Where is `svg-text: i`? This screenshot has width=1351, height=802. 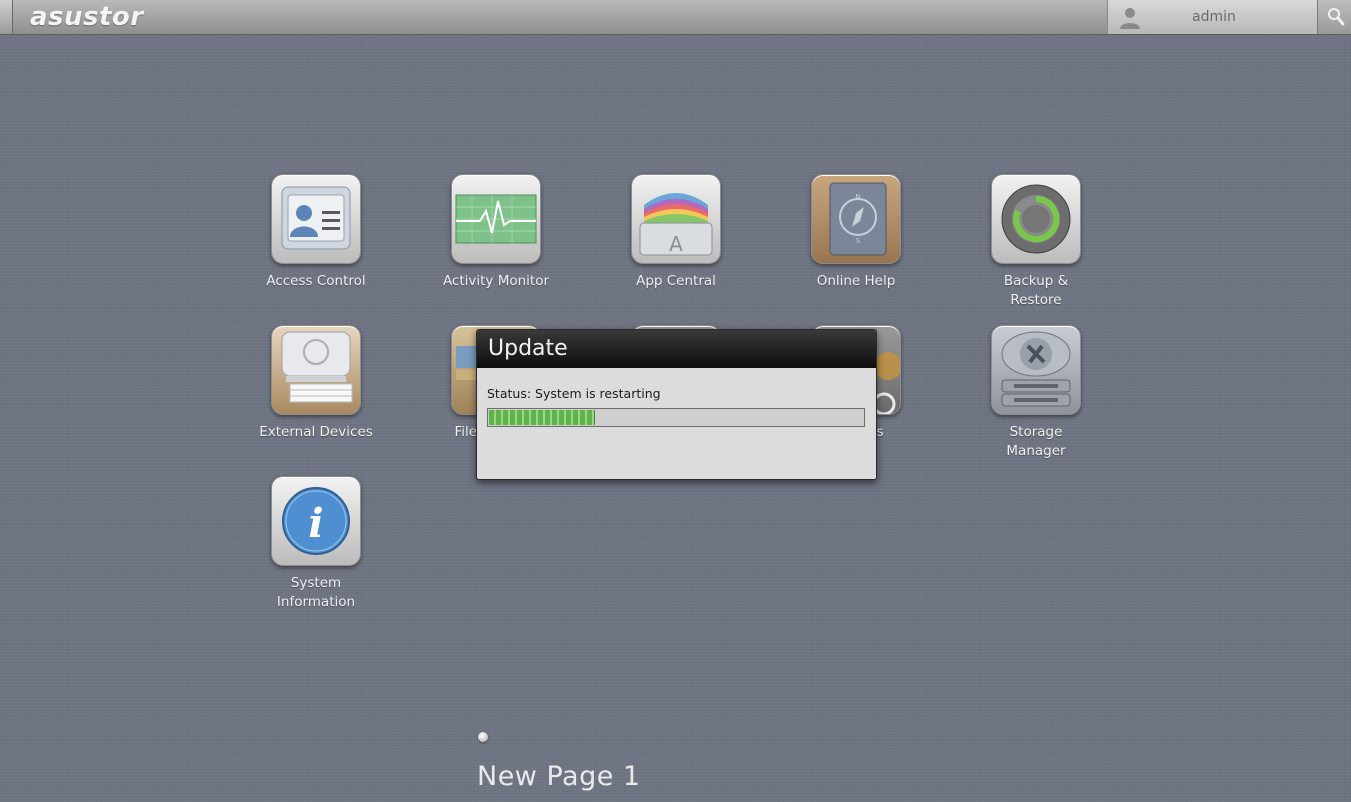 svg-text: i is located at coordinates (315, 523).